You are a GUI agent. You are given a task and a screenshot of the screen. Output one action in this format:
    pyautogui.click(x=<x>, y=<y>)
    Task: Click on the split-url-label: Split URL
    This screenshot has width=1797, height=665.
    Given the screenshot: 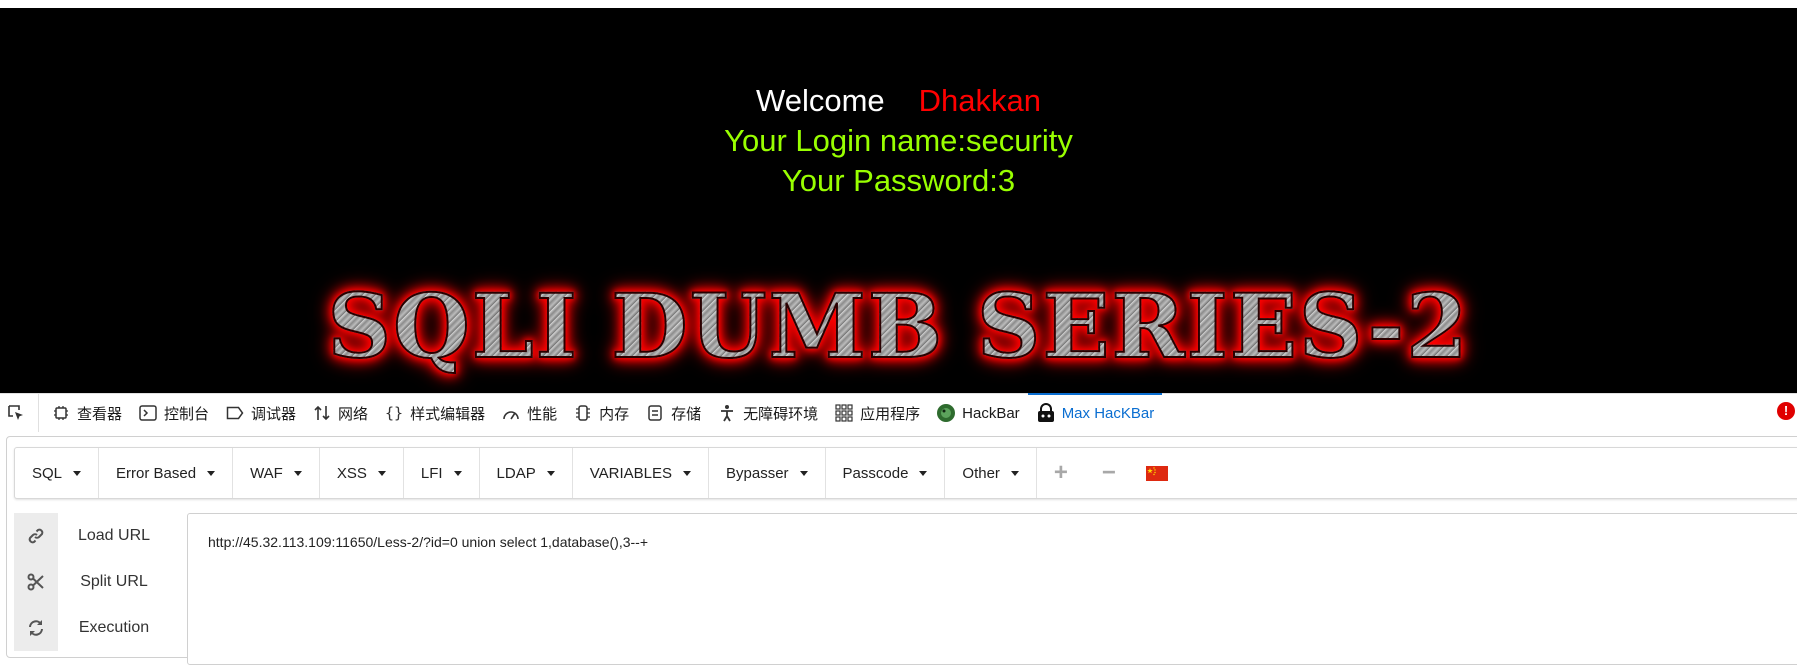 What is the action you would take?
    pyautogui.click(x=114, y=581)
    